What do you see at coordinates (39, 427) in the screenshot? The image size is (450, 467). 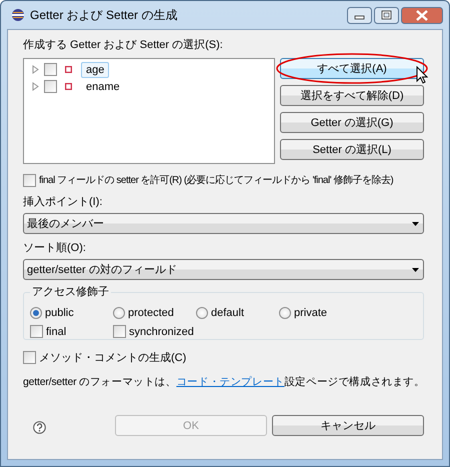 I see `help-icon` at bounding box center [39, 427].